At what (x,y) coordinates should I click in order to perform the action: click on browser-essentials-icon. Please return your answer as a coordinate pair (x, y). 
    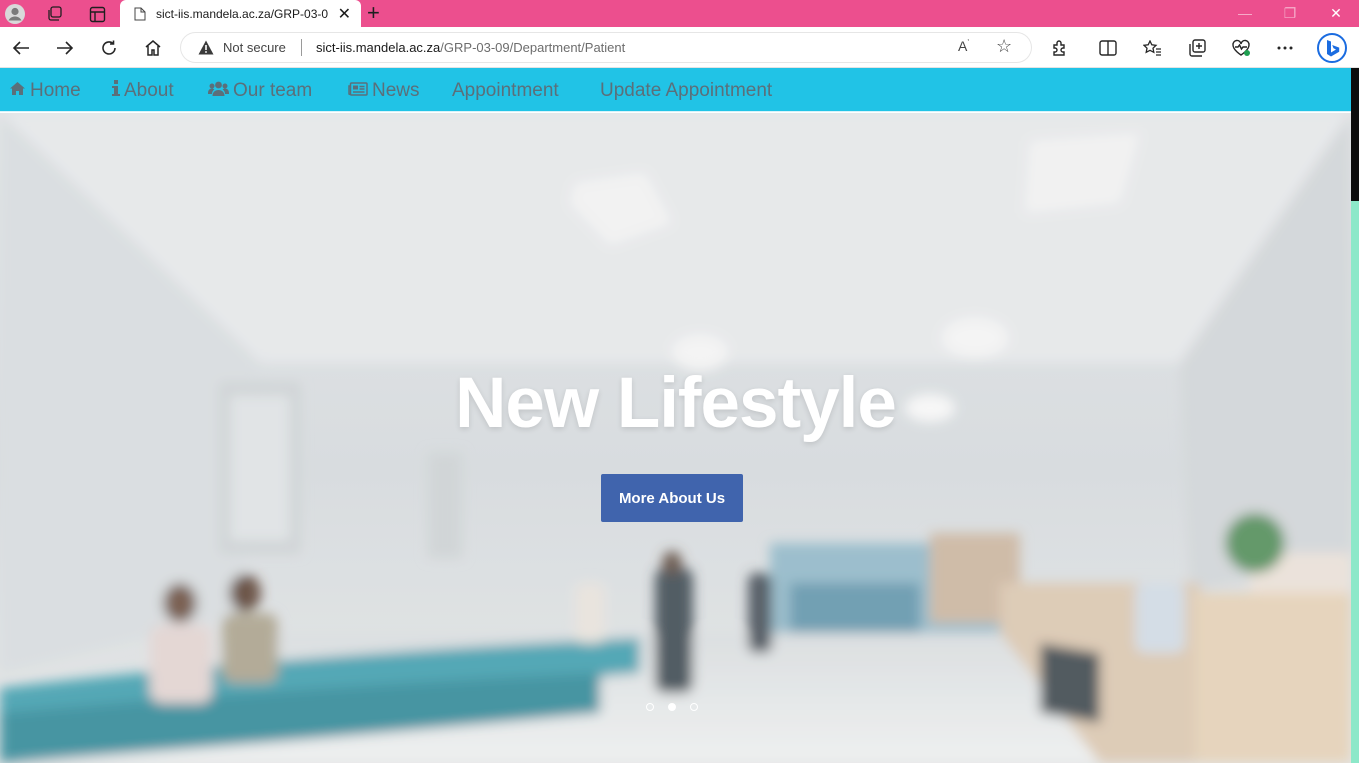
    Looking at the image, I should click on (1241, 48).